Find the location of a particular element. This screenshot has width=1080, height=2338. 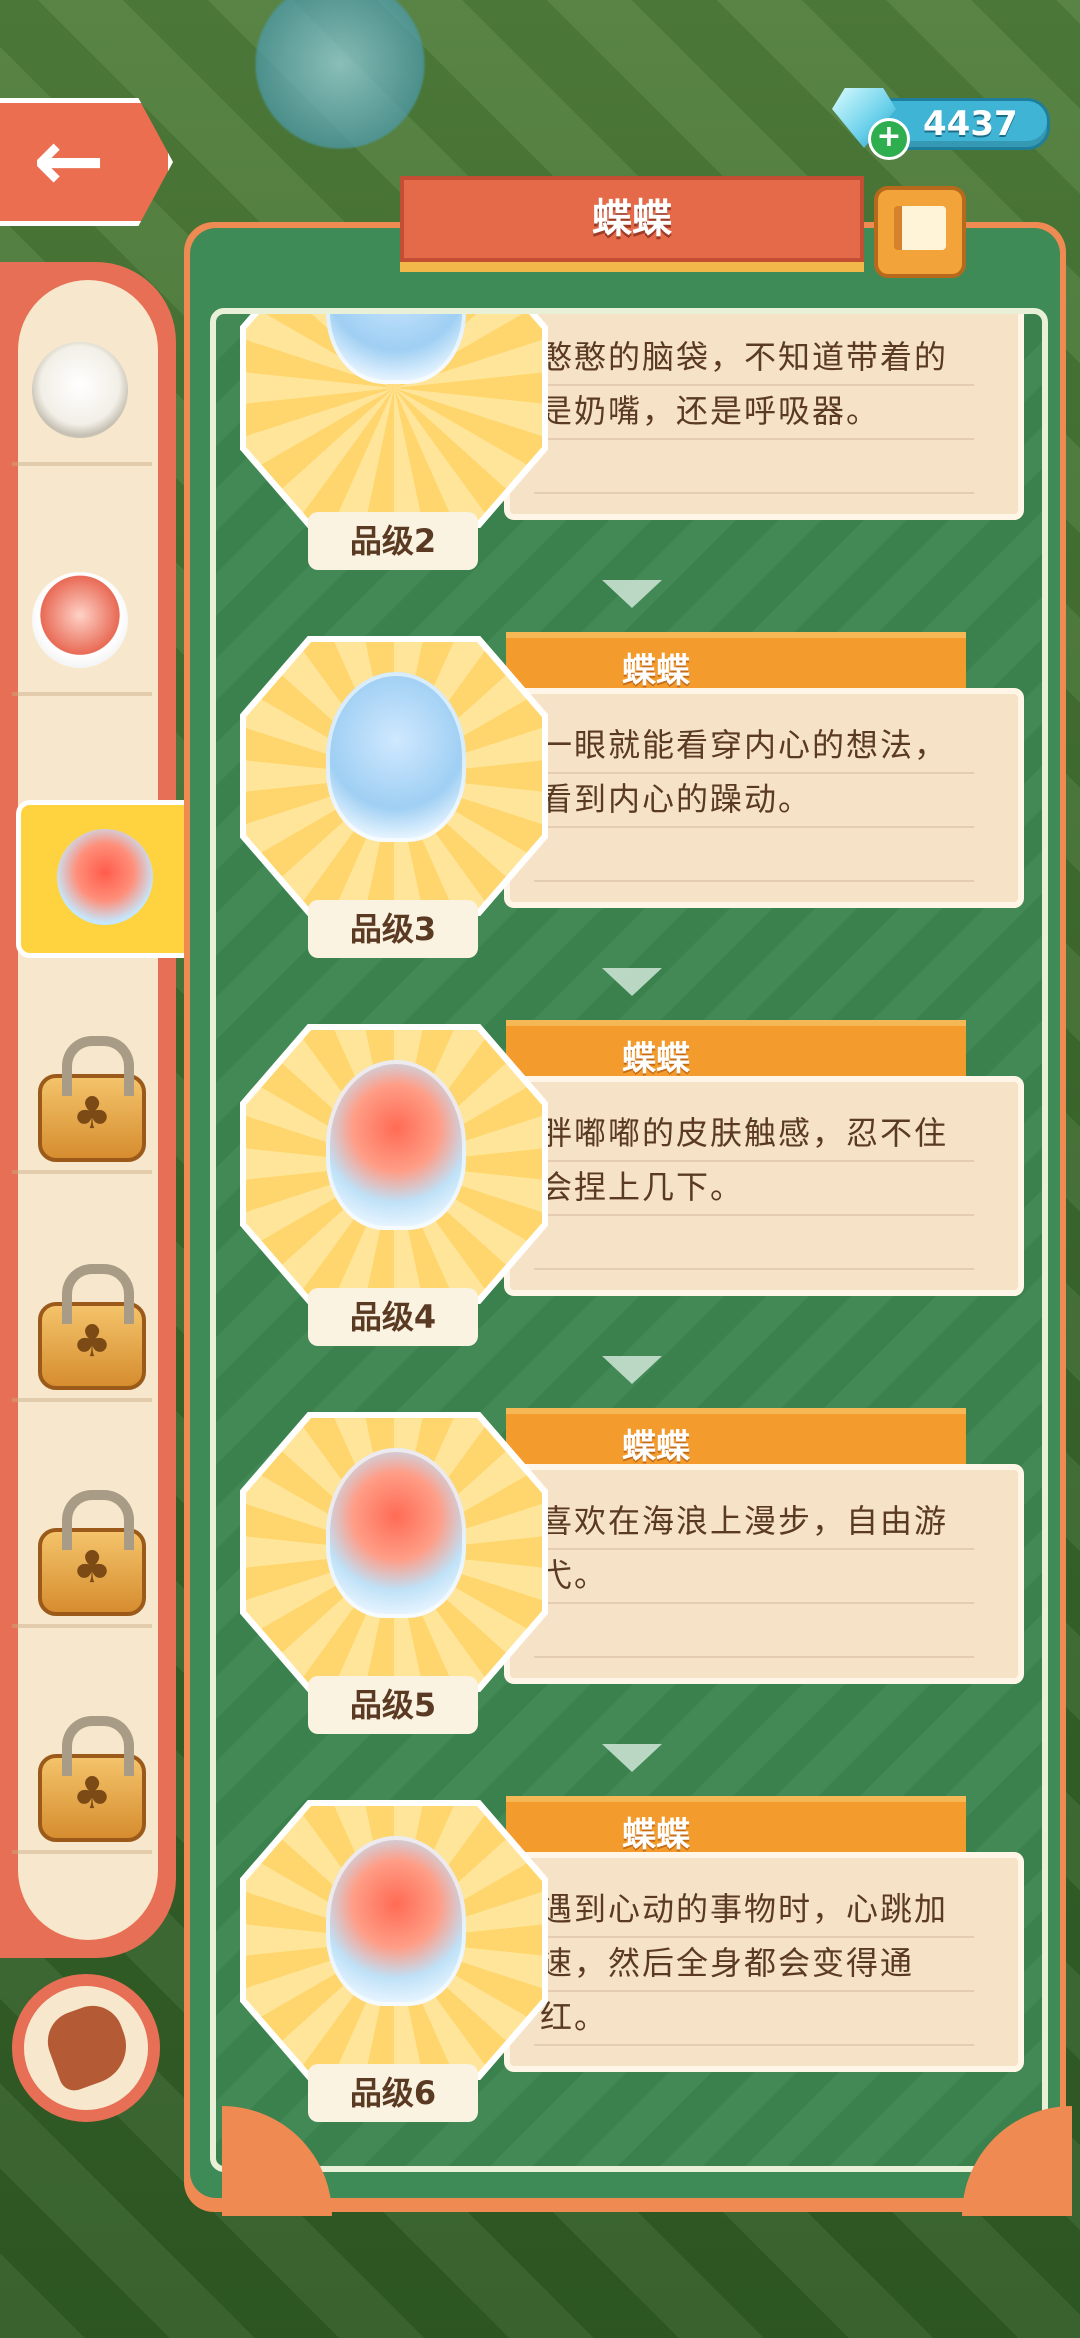

sidebar-item-locked-4: ♣ is located at coordinates (82, 1782).